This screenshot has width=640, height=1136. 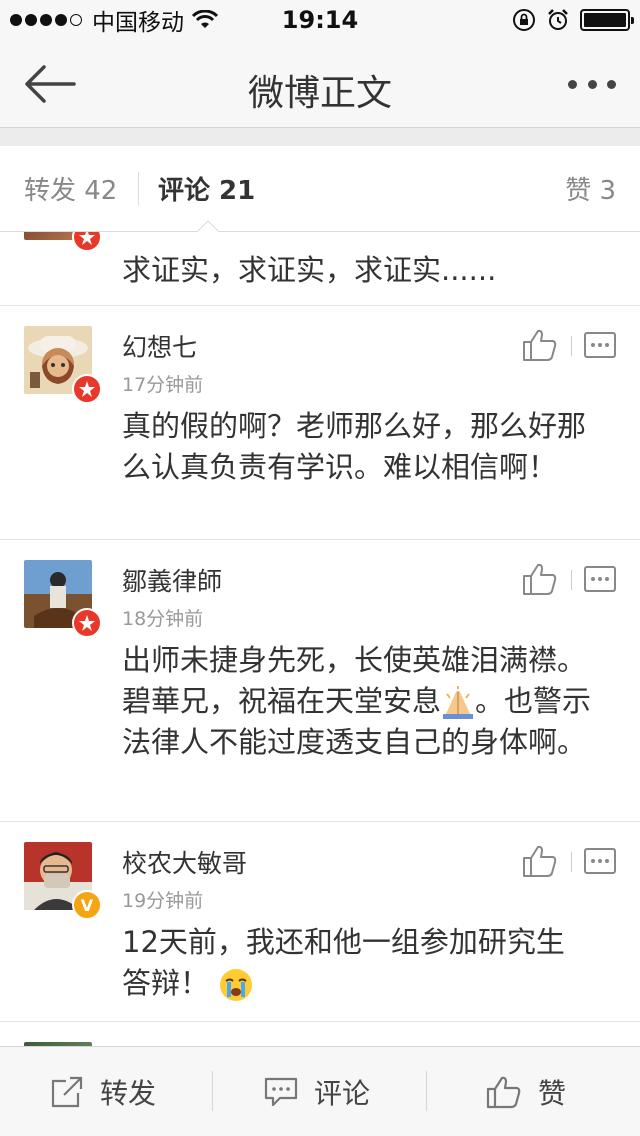 I want to click on rotation-lock-icon, so click(x=524, y=20).